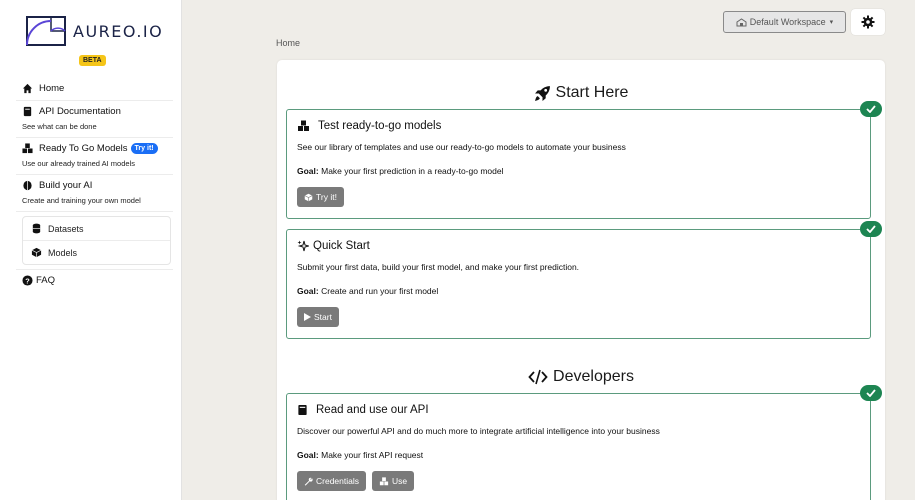 The height and width of the screenshot is (500, 915). What do you see at coordinates (83, 148) in the screenshot?
I see `sidebar-item-label: Ready To Go Models` at bounding box center [83, 148].